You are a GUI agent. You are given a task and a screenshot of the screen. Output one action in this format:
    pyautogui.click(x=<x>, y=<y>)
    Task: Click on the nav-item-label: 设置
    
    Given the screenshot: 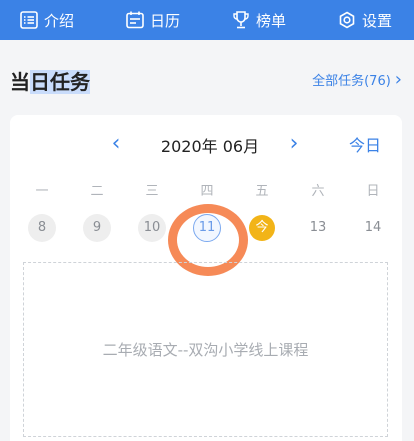 What is the action you would take?
    pyautogui.click(x=377, y=20)
    